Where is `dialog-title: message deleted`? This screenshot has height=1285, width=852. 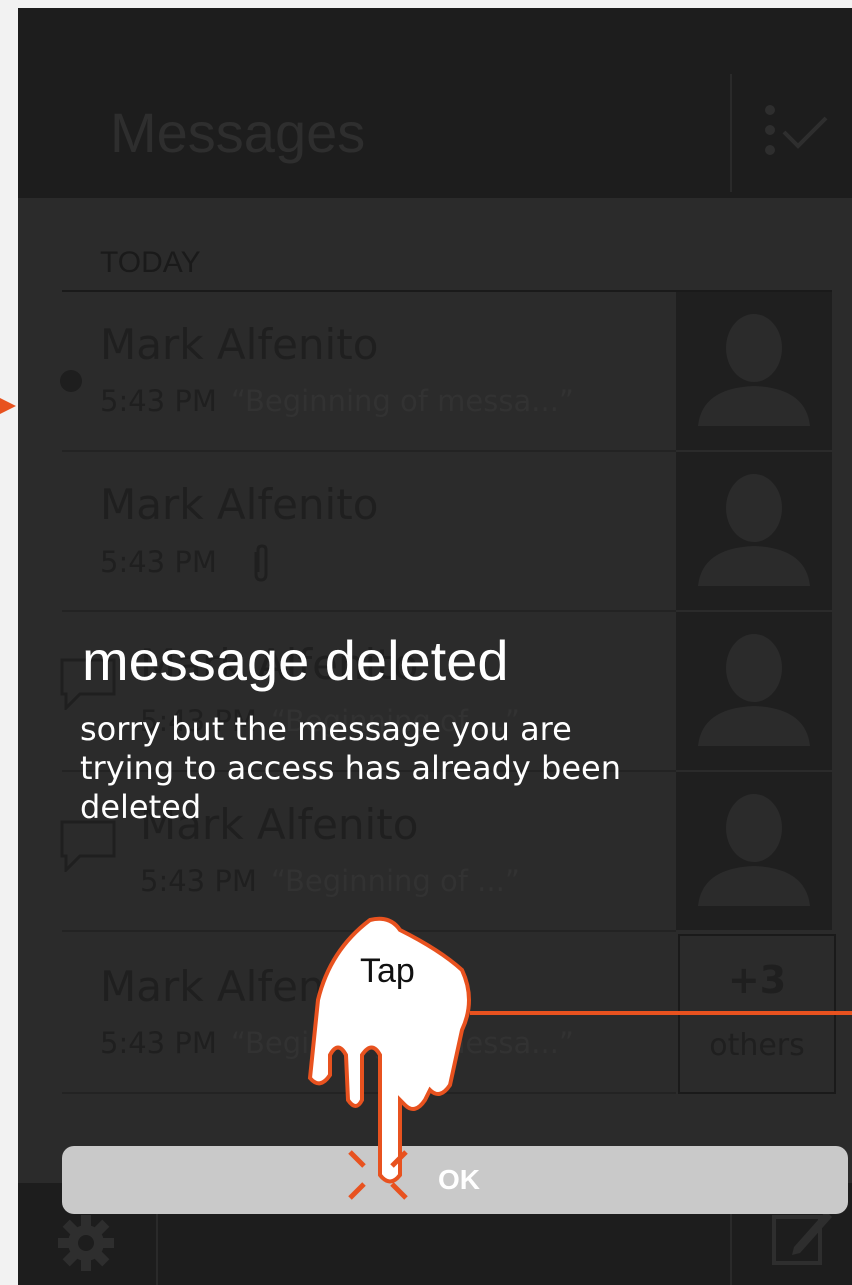 dialog-title: message deleted is located at coordinates (295, 660).